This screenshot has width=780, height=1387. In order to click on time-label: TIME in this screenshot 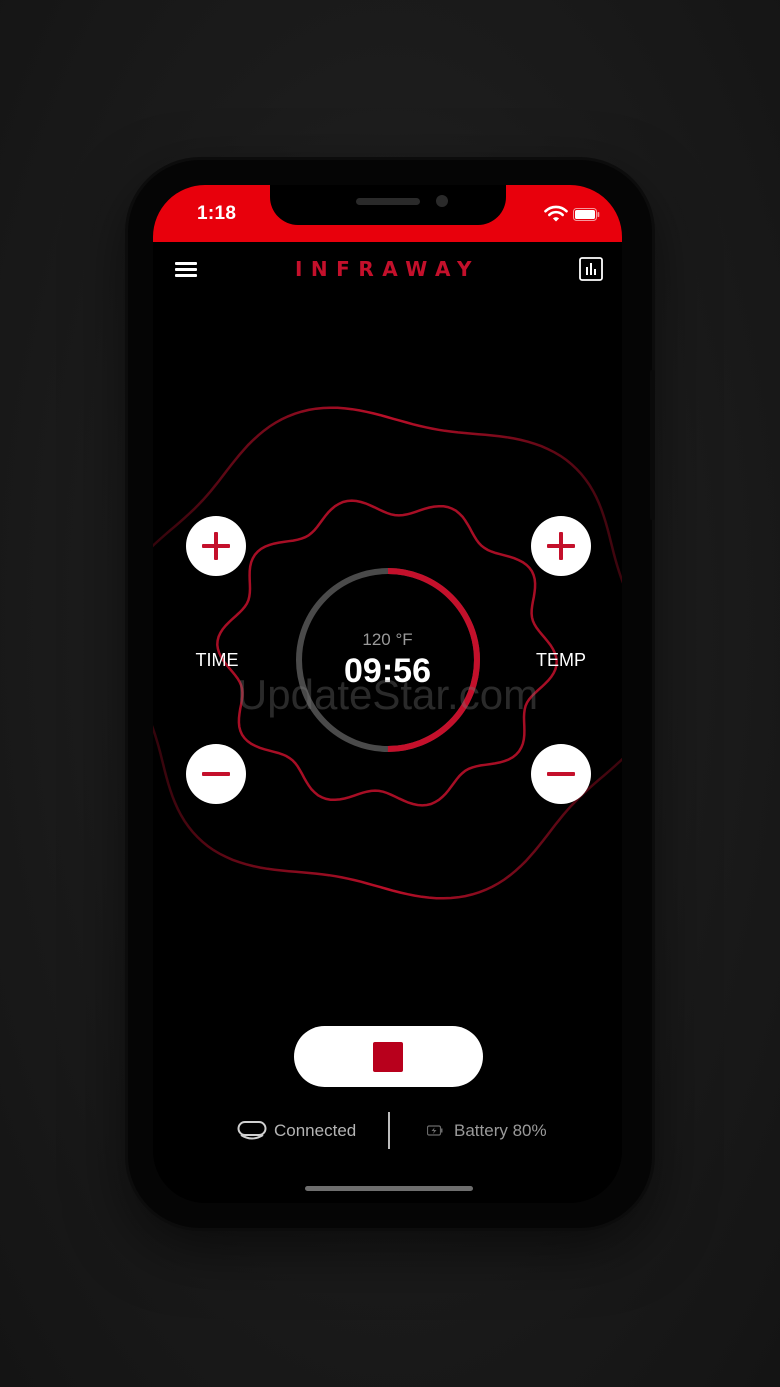, I will do `click(217, 660)`.